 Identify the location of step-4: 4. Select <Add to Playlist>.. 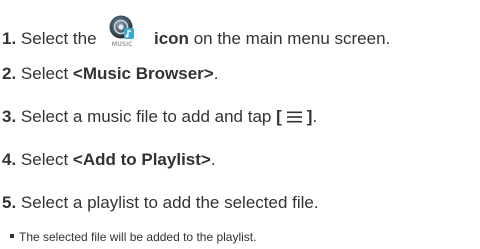
(109, 160).